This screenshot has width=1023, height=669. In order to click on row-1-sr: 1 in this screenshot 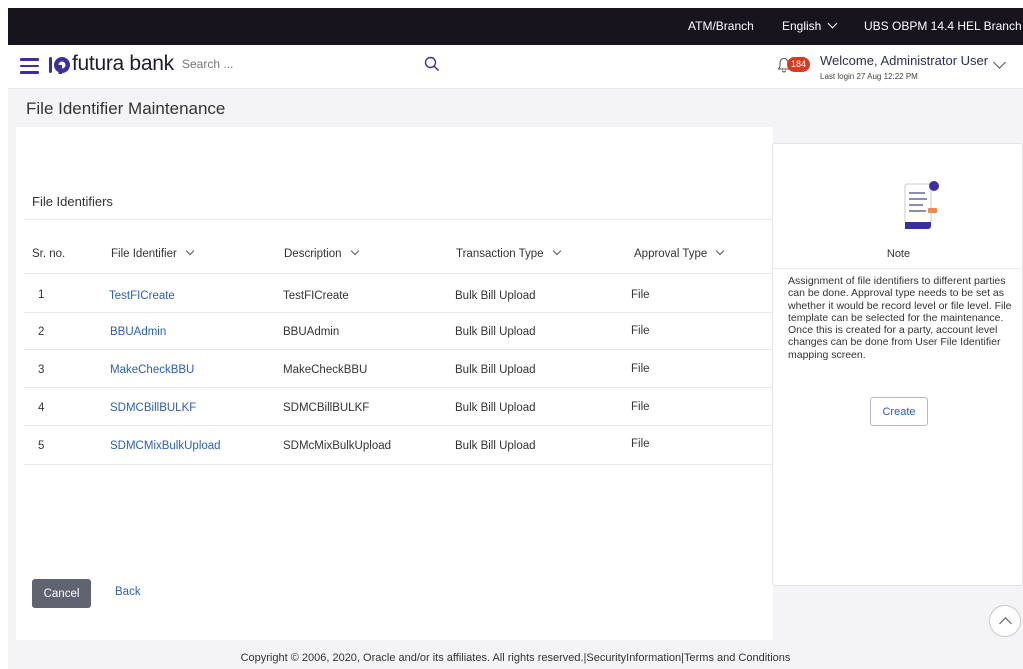, I will do `click(41, 295)`.